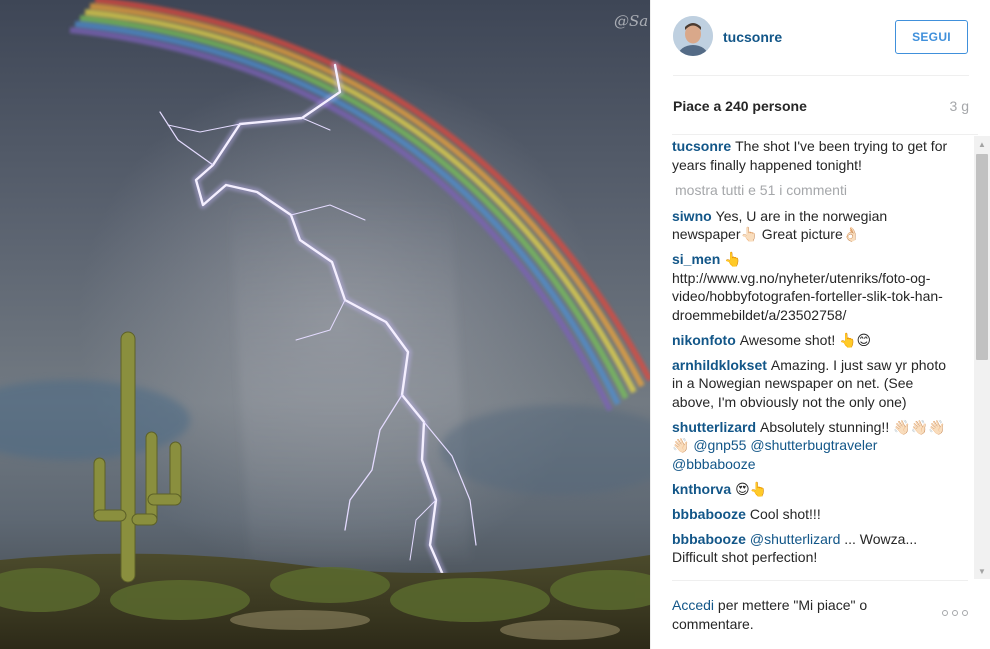 The image size is (990, 649). Describe the element at coordinates (751, 488) in the screenshot. I see `comment-text: 😍👆` at that location.